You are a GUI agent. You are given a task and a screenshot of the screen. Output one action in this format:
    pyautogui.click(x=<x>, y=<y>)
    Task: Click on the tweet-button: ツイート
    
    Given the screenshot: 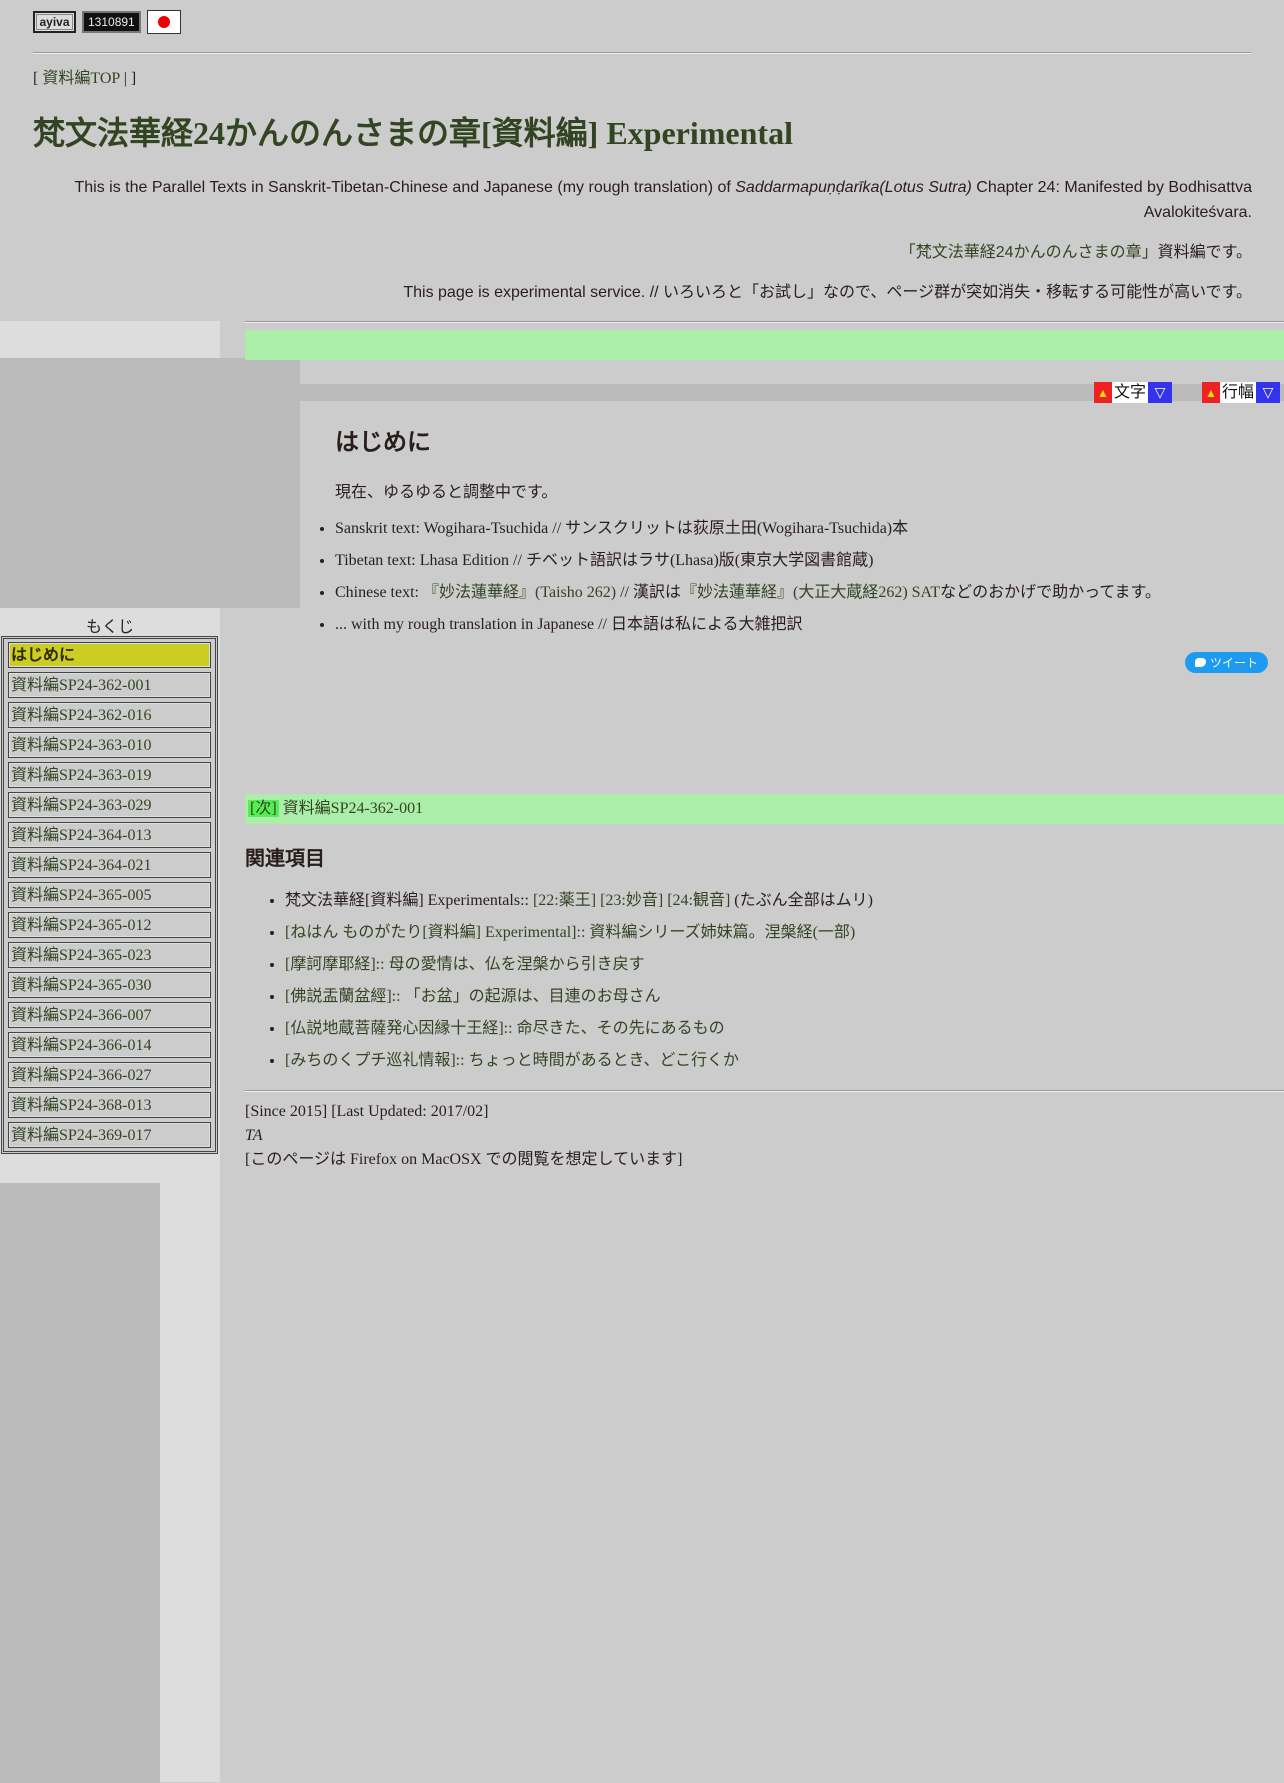 What is the action you would take?
    pyautogui.click(x=1226, y=662)
    